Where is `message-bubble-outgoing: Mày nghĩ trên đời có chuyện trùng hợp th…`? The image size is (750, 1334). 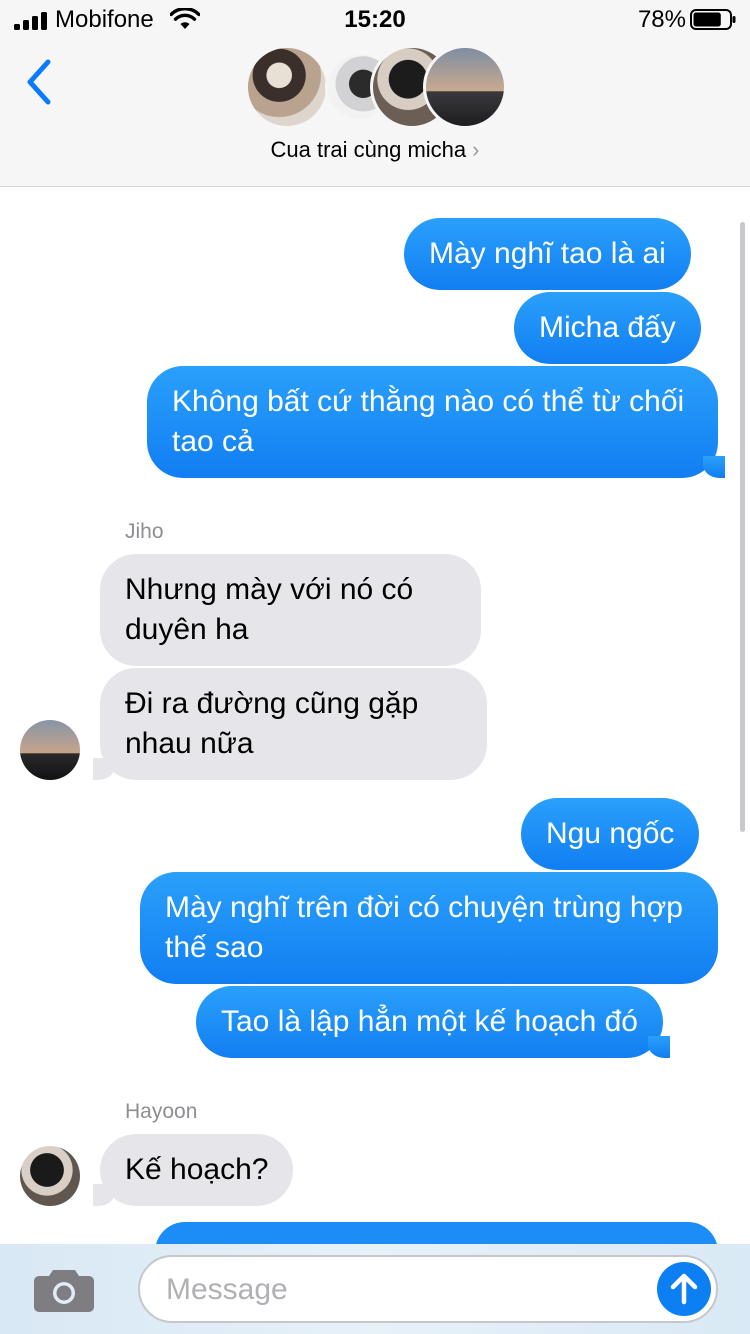
message-bubble-outgoing: Mày nghĩ trên đời có chuyện trùng hợp th… is located at coordinates (429, 928).